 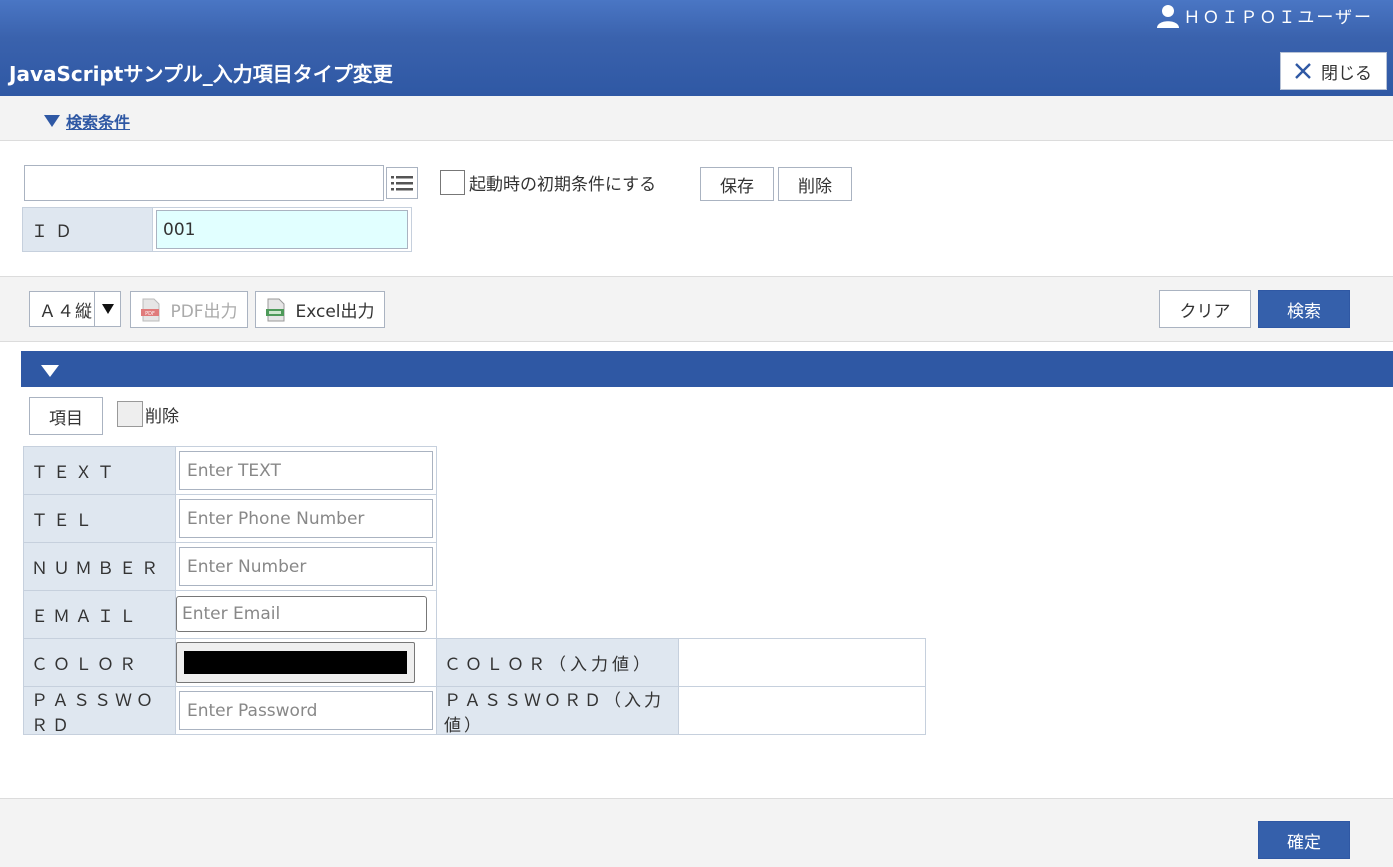 I want to click on user-menu: ＨＯＩＰＯＩユーザー, so click(x=1265, y=15).